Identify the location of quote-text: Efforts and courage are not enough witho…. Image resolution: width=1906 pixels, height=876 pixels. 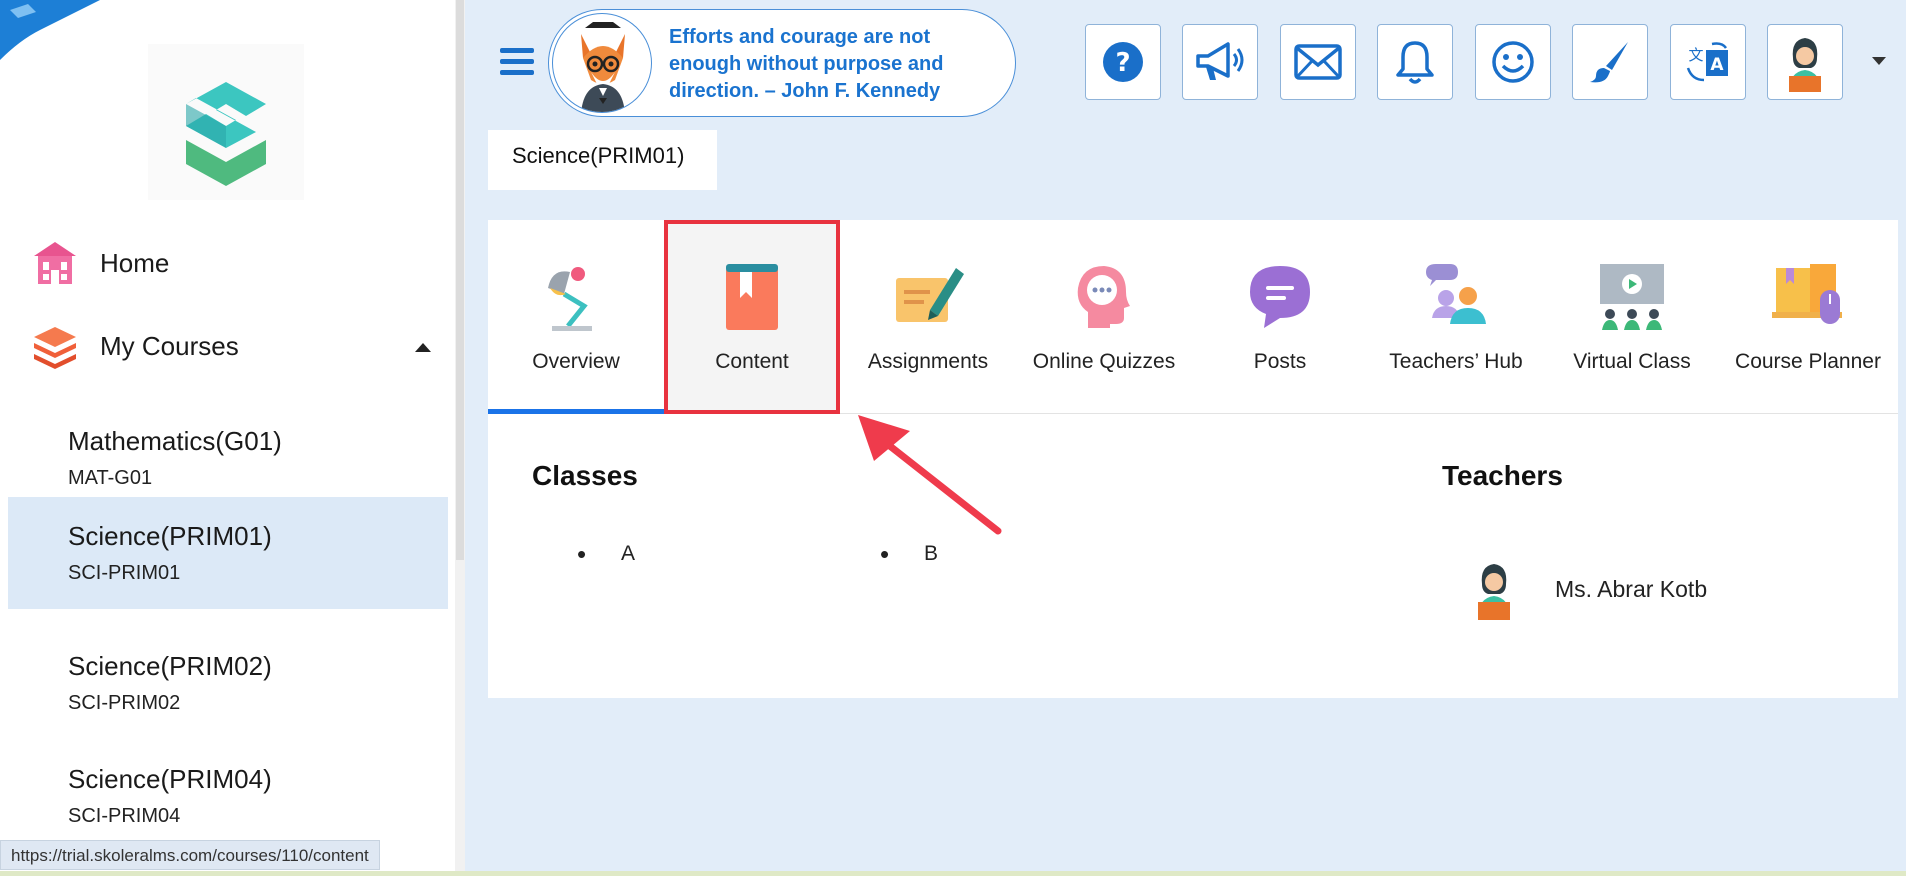
(829, 64).